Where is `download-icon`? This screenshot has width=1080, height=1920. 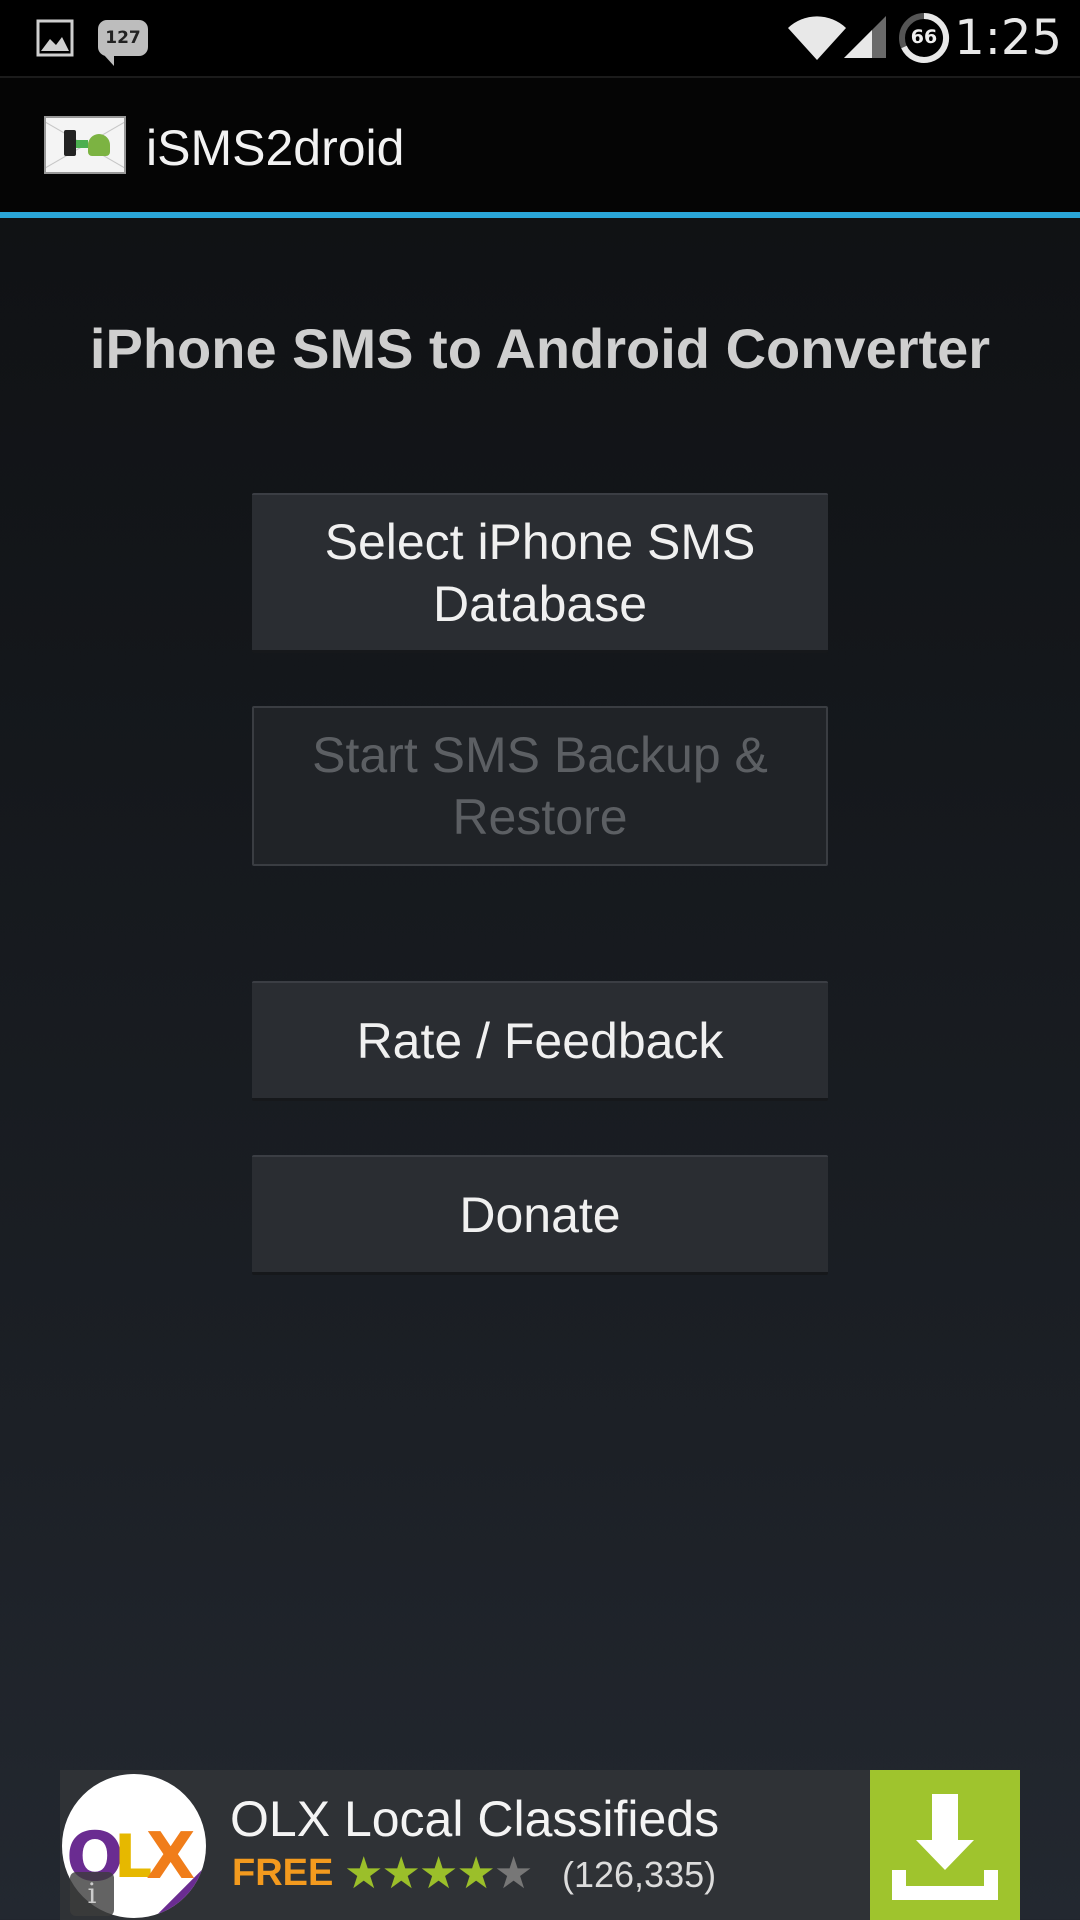 download-icon is located at coordinates (945, 1847).